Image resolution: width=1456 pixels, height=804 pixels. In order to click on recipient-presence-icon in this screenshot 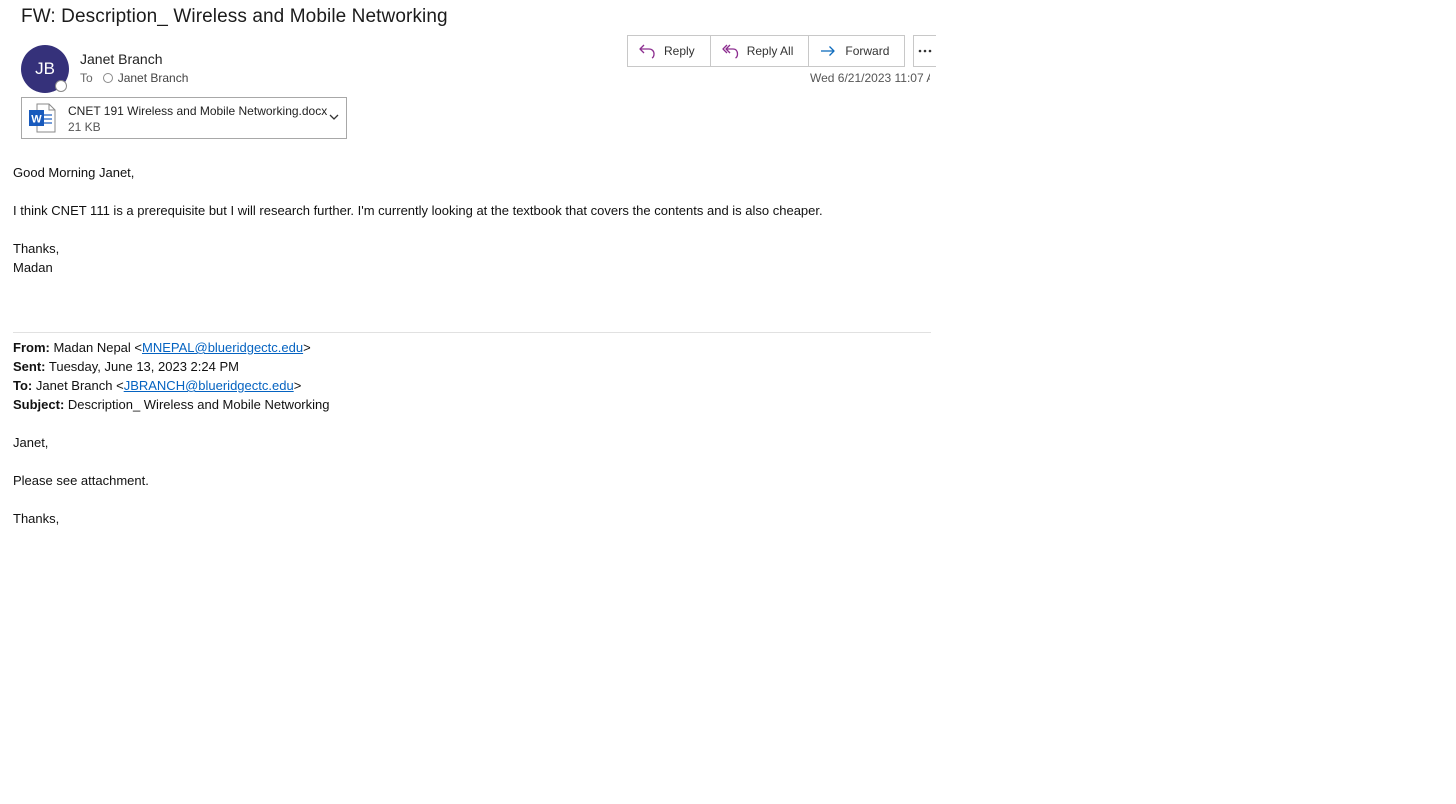, I will do `click(107, 78)`.